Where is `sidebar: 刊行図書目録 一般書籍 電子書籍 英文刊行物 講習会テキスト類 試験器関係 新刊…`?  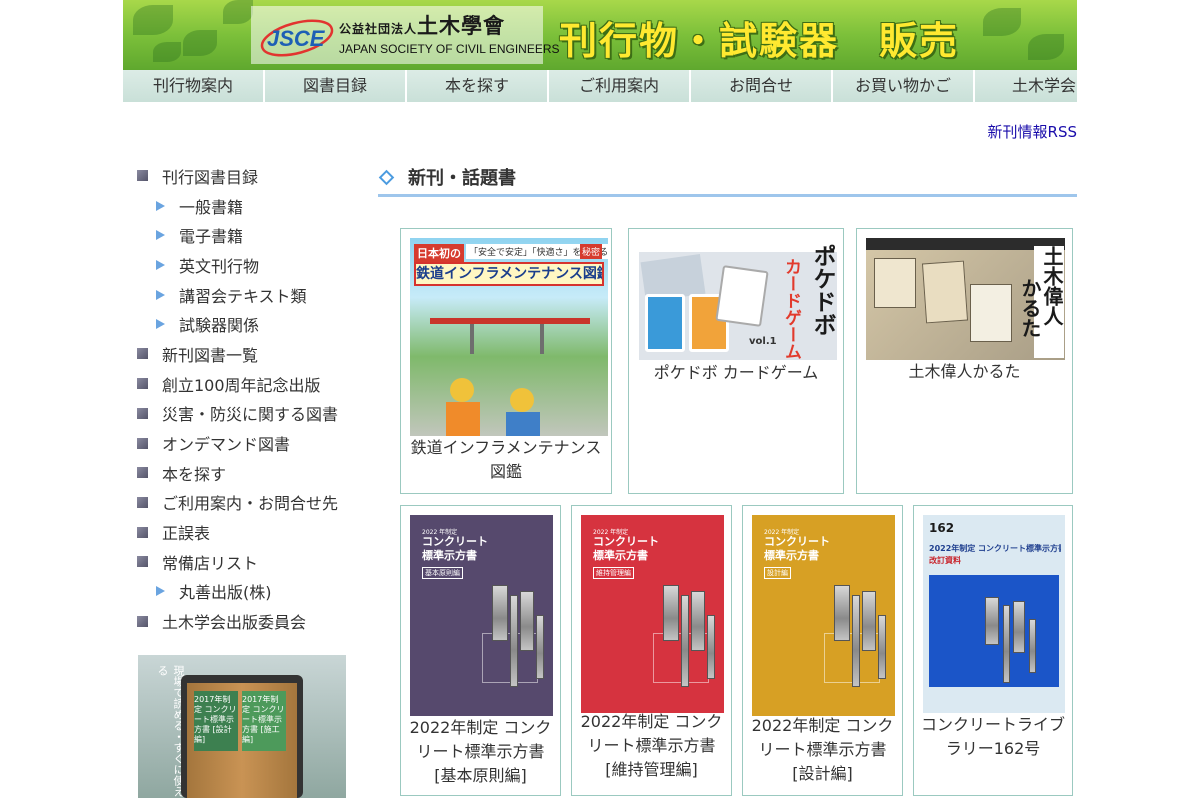
sidebar: 刊行図書目録 一般書籍 電子書籍 英文刊行物 講習会テキスト類 試験器関係 新刊… is located at coordinates (257, 398).